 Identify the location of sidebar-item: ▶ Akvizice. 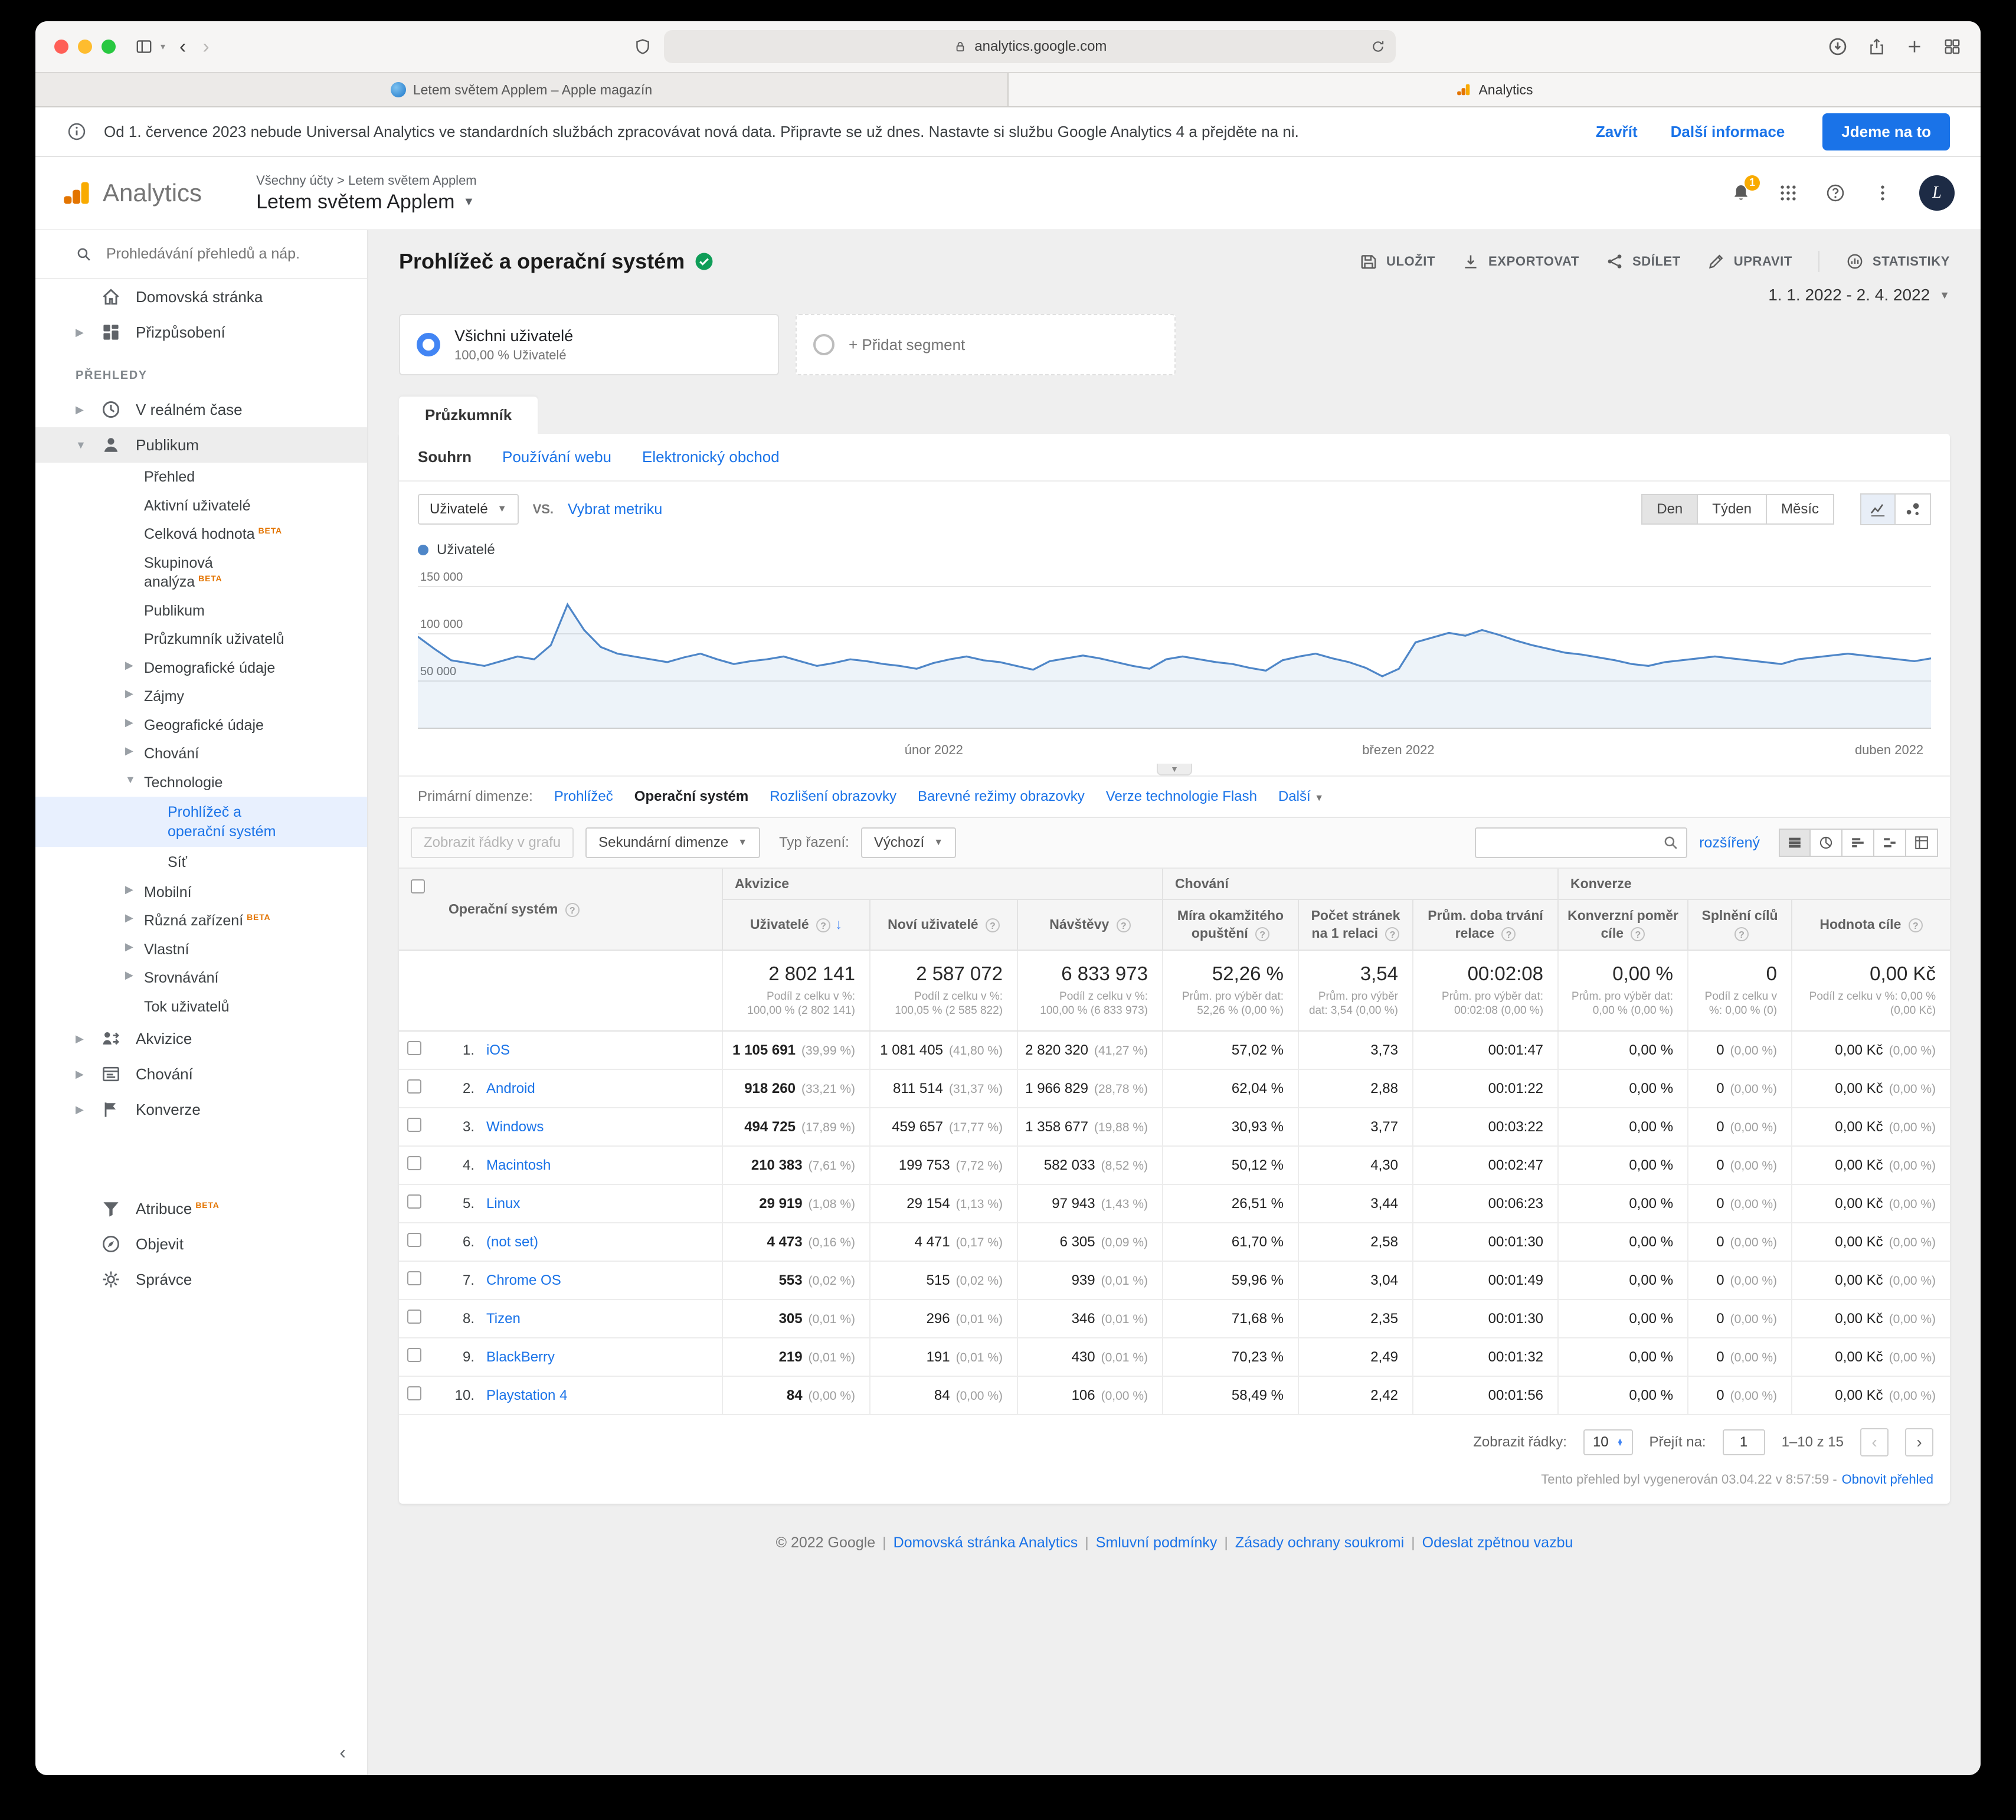
(201, 1038).